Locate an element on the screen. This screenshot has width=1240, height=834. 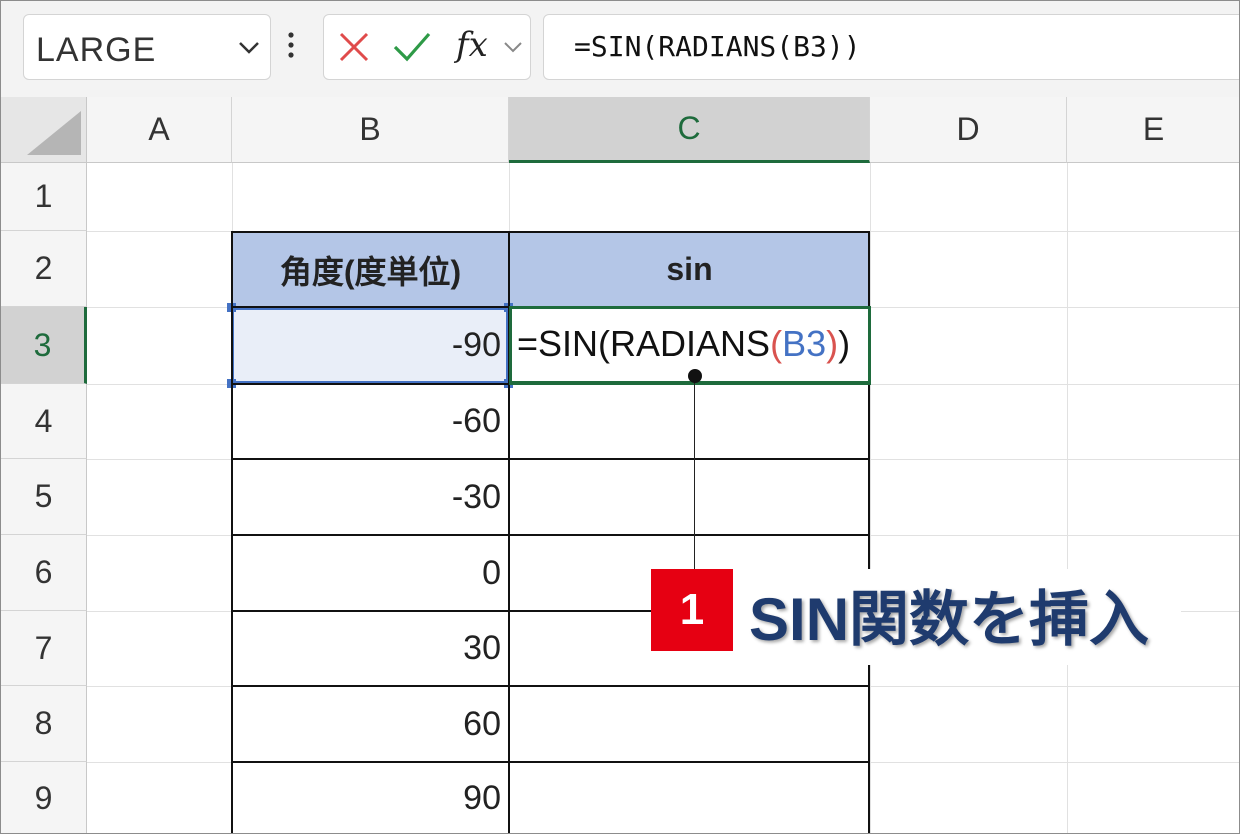
step-badge: 1 is located at coordinates (692, 610).